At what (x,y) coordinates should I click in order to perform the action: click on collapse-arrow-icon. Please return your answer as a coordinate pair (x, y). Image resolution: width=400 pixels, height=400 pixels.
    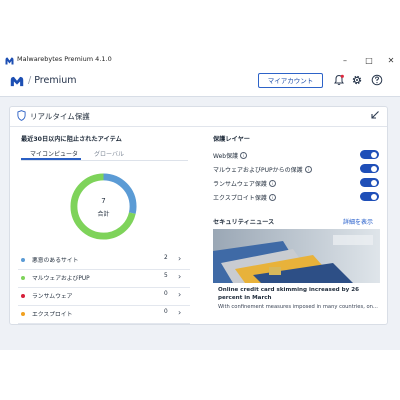
    Looking at the image, I should click on (375, 115).